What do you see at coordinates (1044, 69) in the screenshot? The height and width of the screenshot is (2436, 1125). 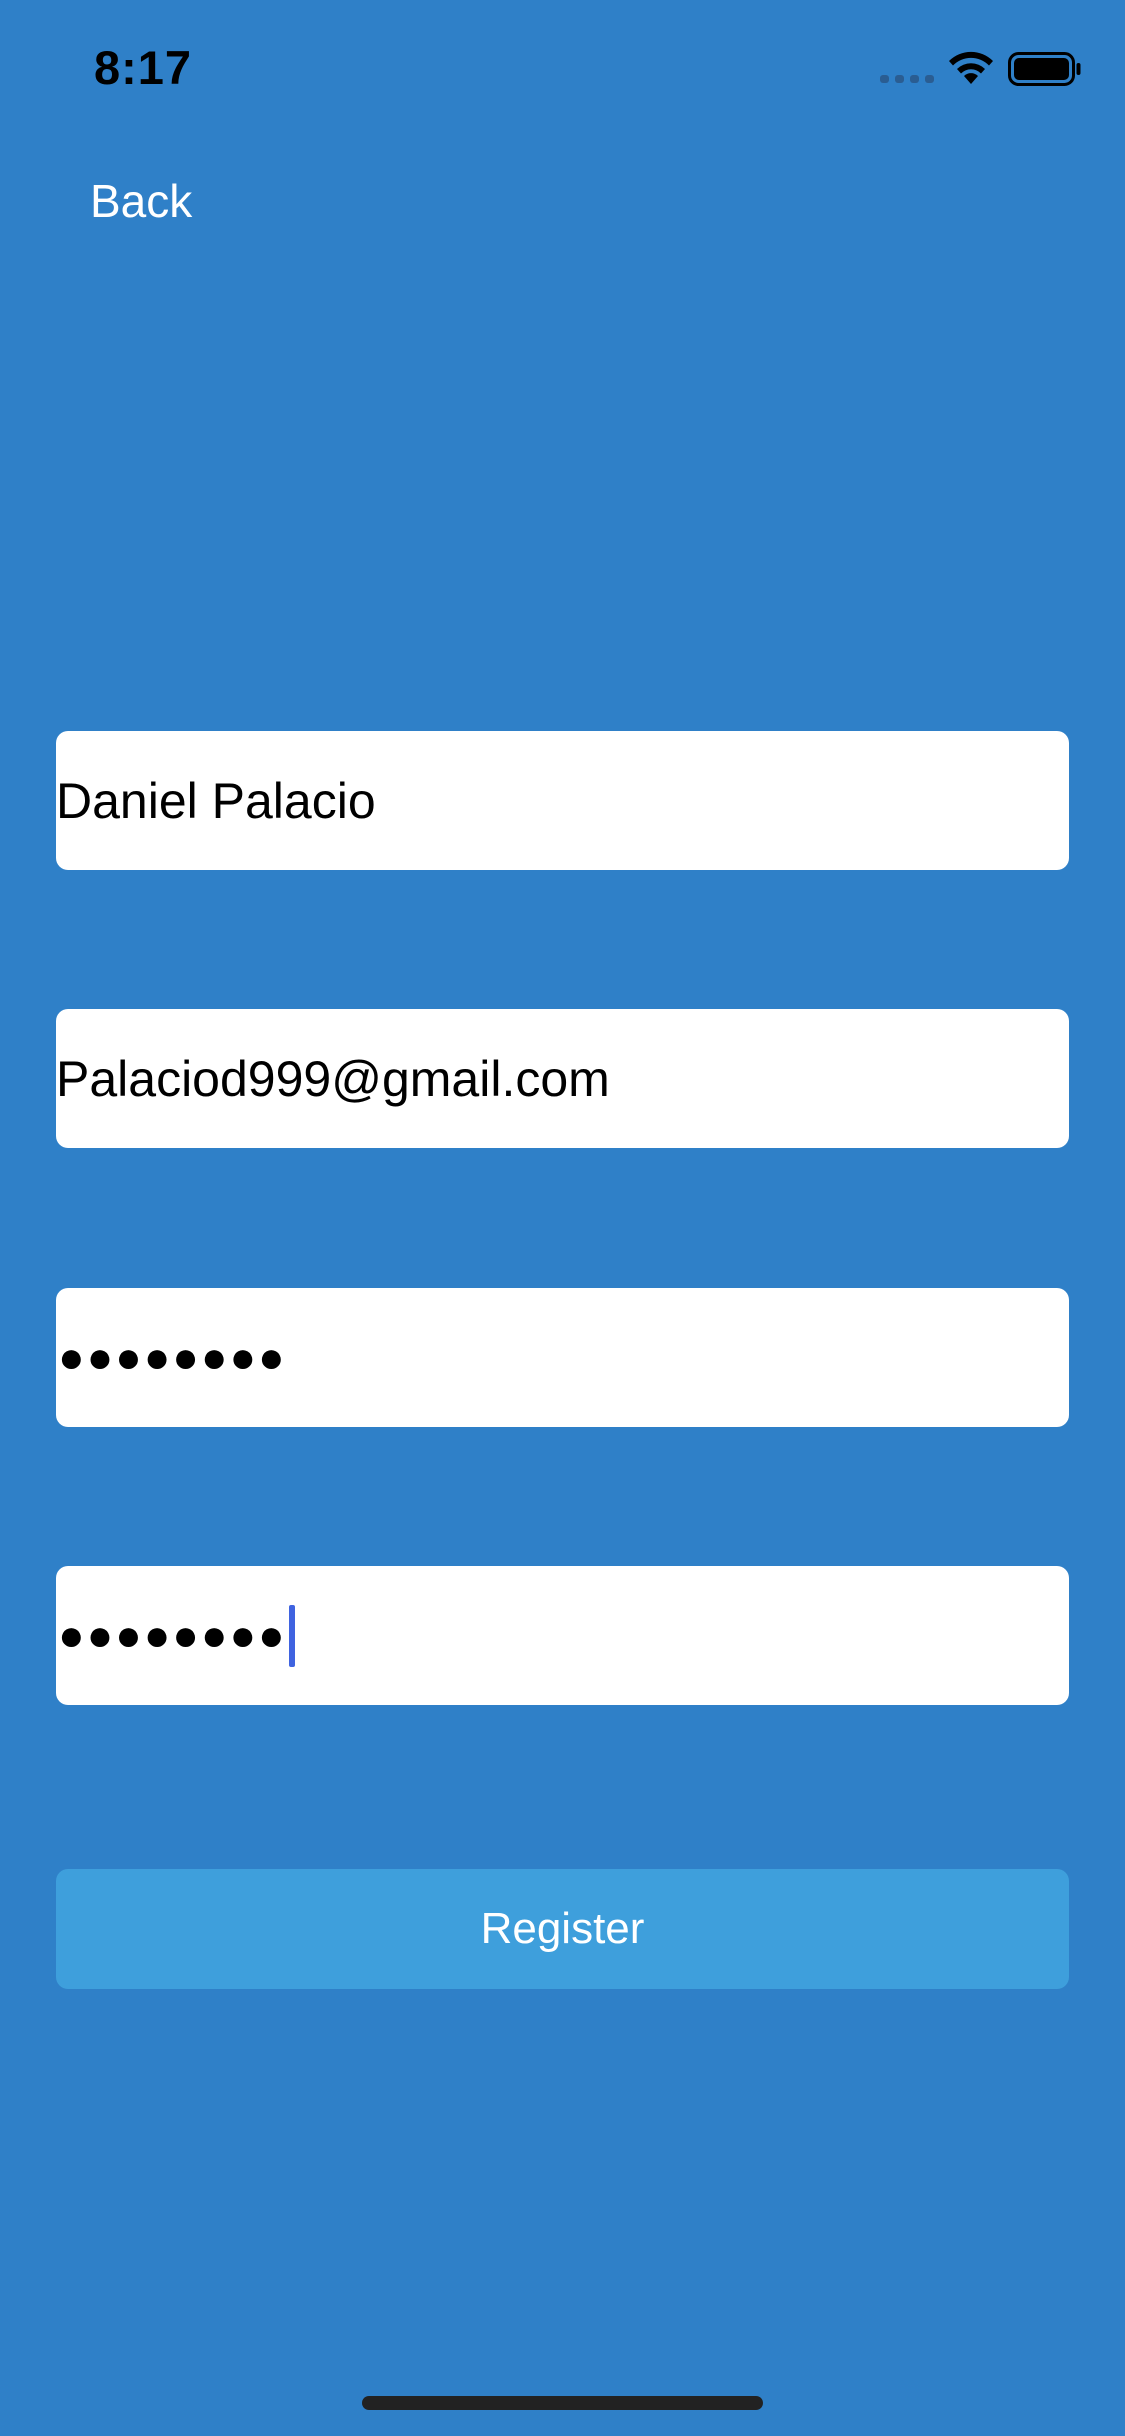 I see `battery-icon` at bounding box center [1044, 69].